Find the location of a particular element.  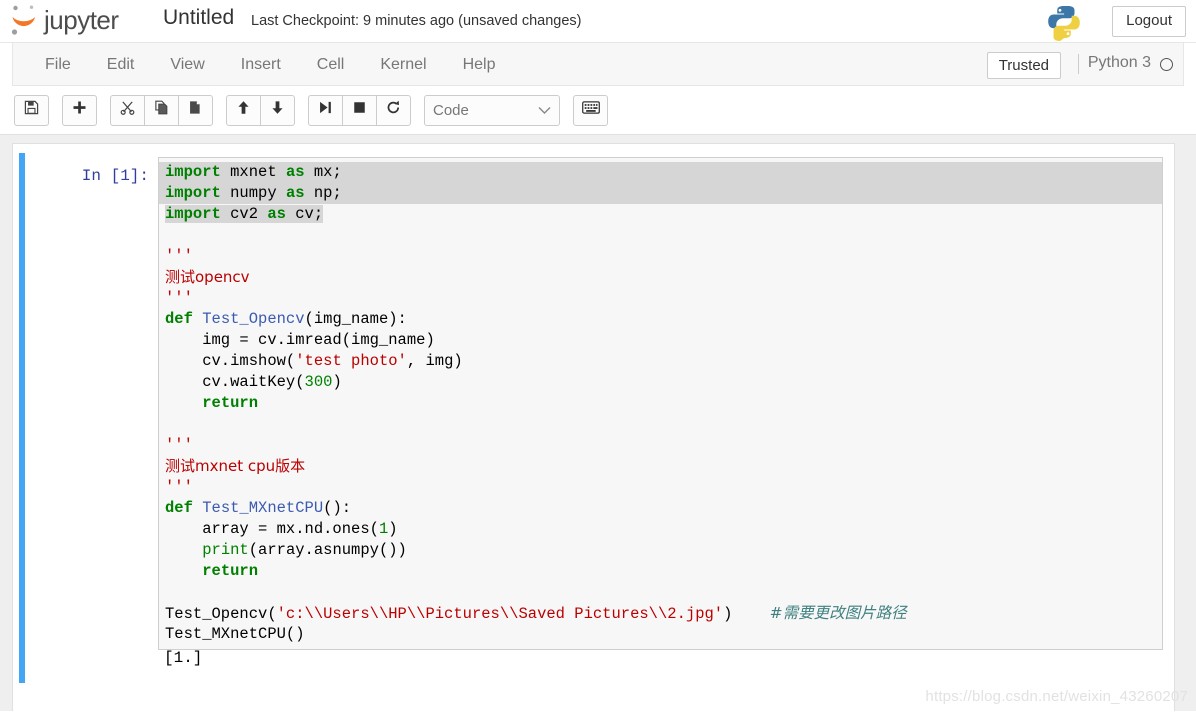

code-line: cv.imshow('test photo', img) is located at coordinates (314, 361).